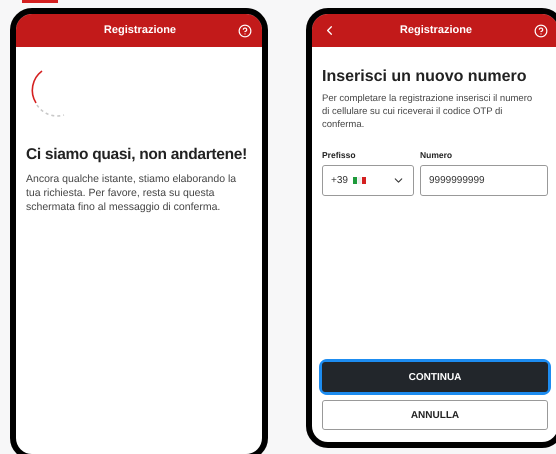 This screenshot has height=454, width=556. I want to click on logo-fragment, so click(40, 1).